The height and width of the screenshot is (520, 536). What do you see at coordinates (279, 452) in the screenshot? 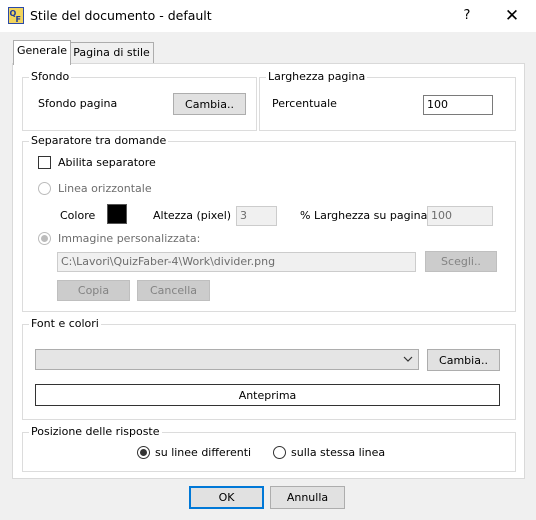
I see `sulla-stessa-linea-radio` at bounding box center [279, 452].